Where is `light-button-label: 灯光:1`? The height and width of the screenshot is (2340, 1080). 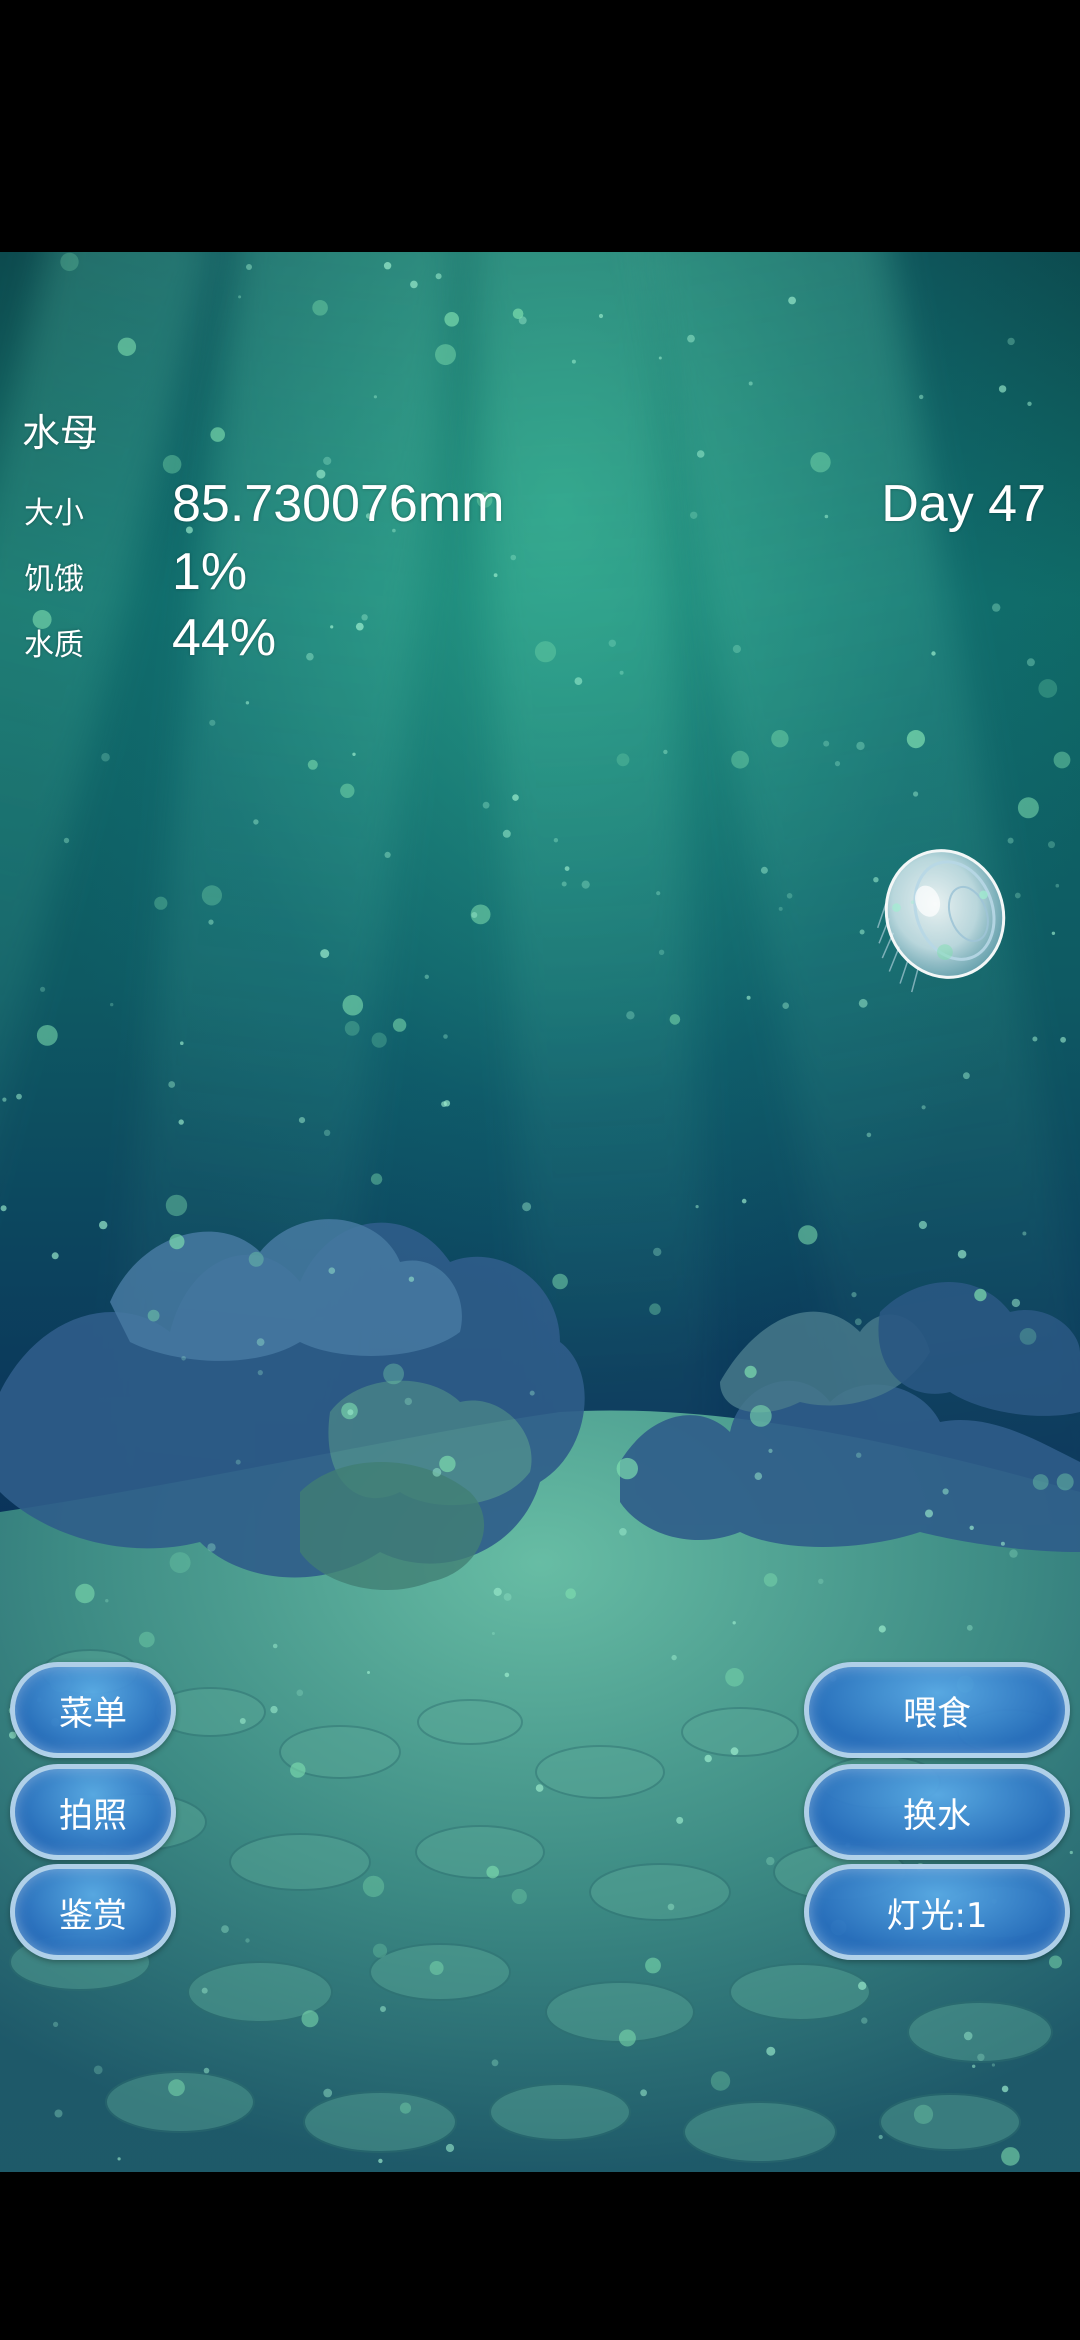 light-button-label: 灯光:1 is located at coordinates (937, 1915).